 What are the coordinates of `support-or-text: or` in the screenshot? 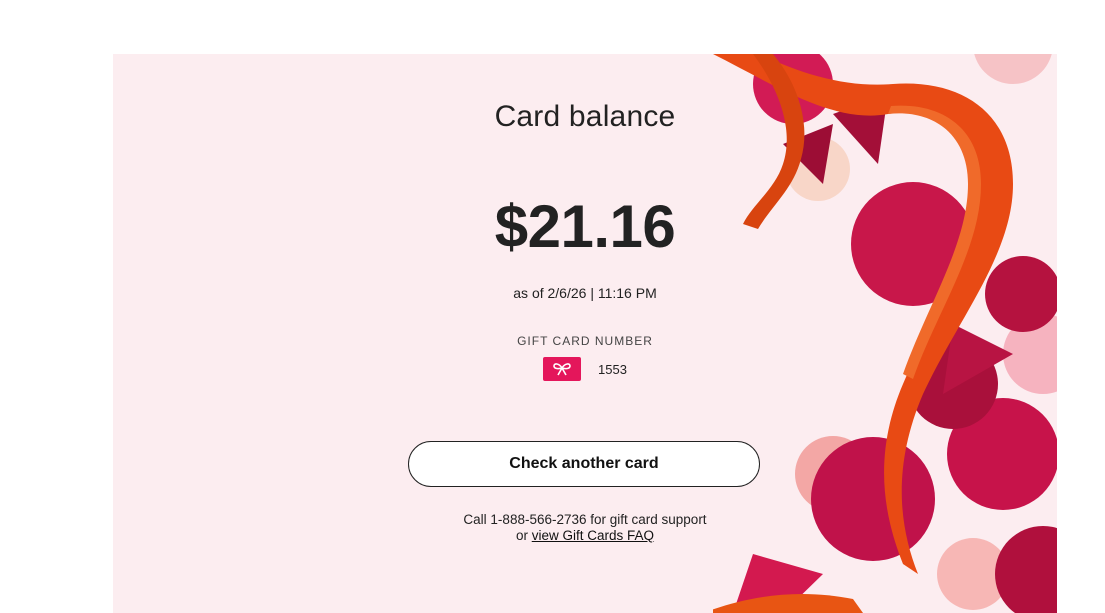 It's located at (523, 535).